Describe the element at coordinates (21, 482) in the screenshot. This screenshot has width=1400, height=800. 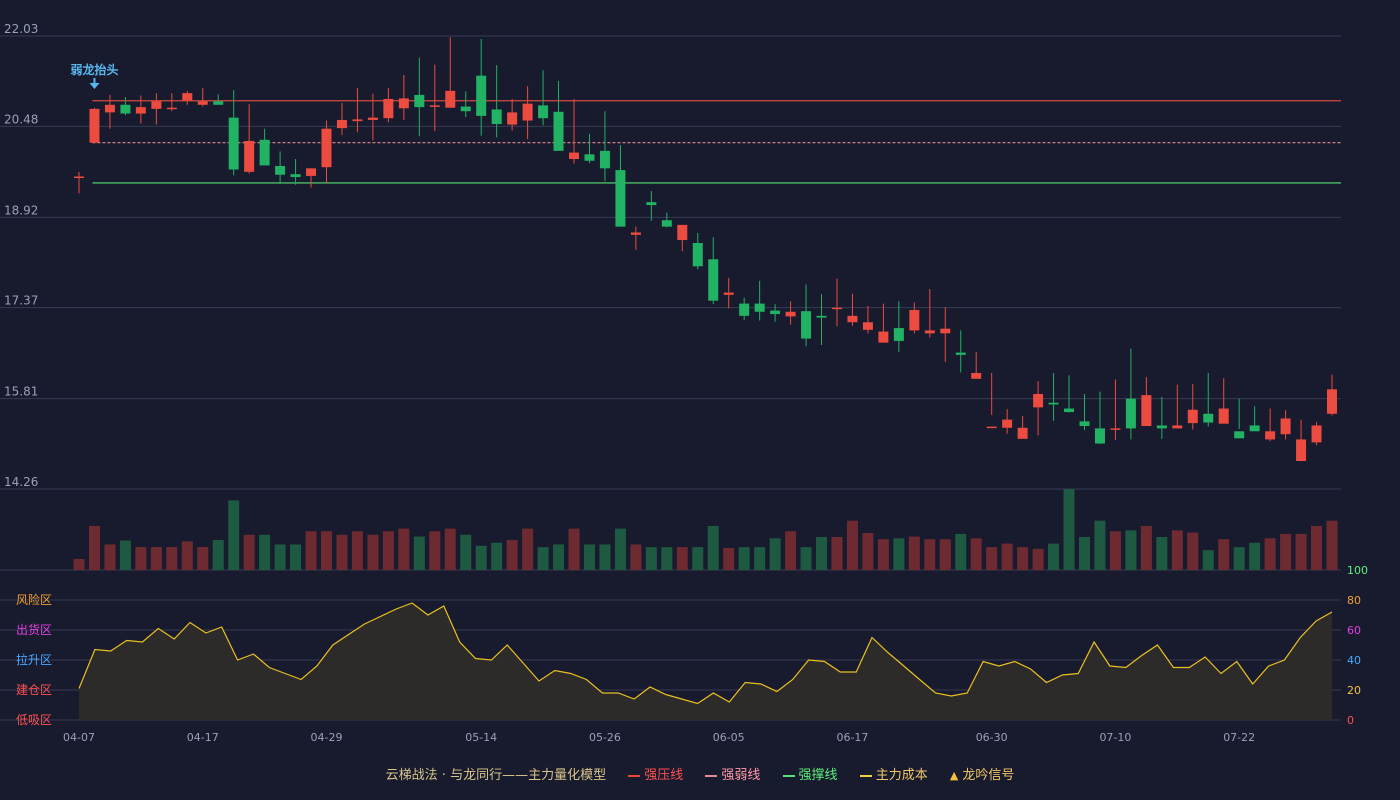
I see `price-tick-label: 14.26` at that location.